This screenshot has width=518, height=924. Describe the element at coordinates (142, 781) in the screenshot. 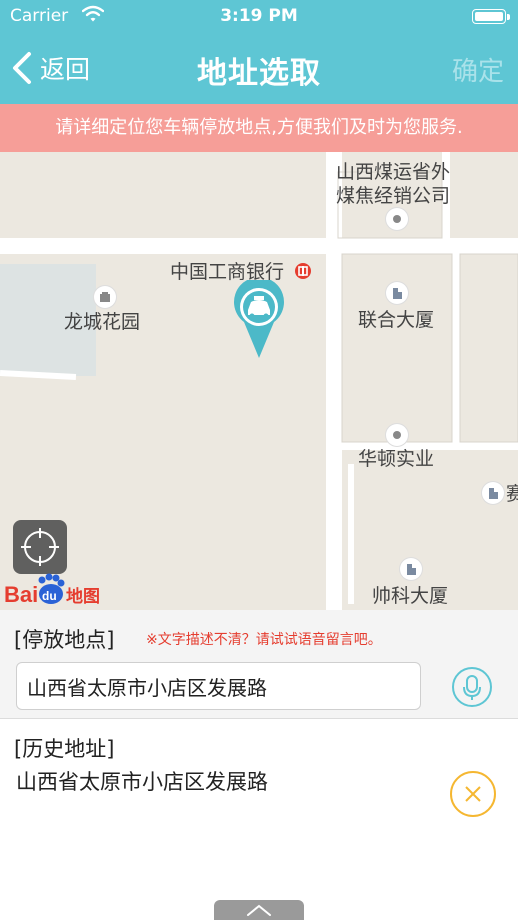

I see `history-address-item: 山西省太原市小店区发展路` at that location.